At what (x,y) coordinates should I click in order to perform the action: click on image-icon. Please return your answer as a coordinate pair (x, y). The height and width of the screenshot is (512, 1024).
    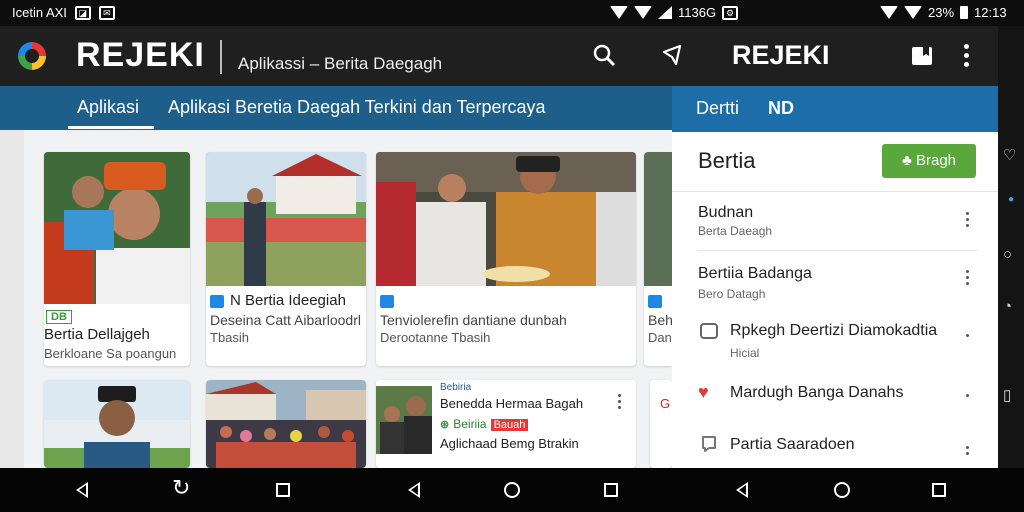
    Looking at the image, I should click on (217, 301).